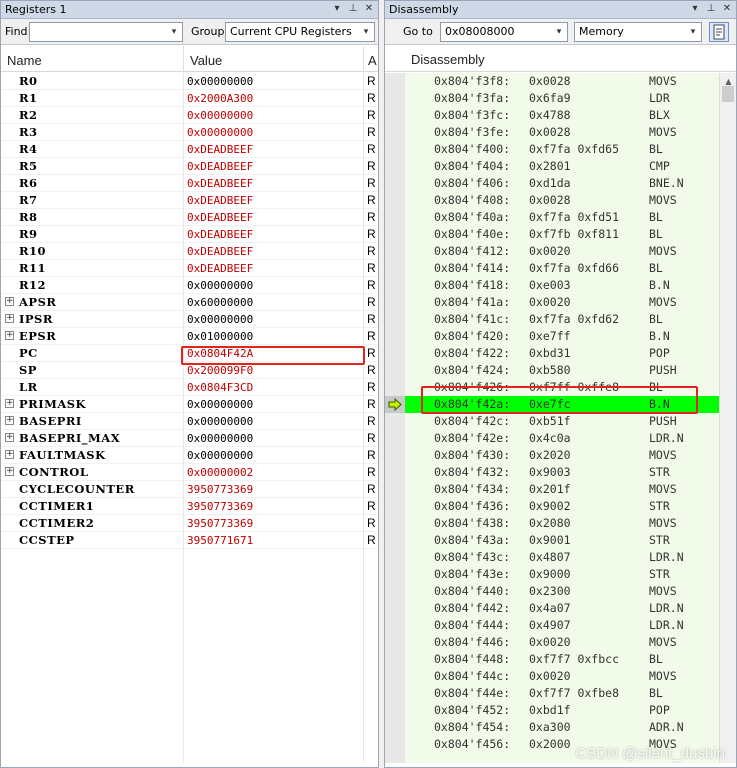 The image size is (737, 768). What do you see at coordinates (562, 557) in the screenshot?
I see `instruction-row: 0x804'f43c: 0x4807 LDR.N` at bounding box center [562, 557].